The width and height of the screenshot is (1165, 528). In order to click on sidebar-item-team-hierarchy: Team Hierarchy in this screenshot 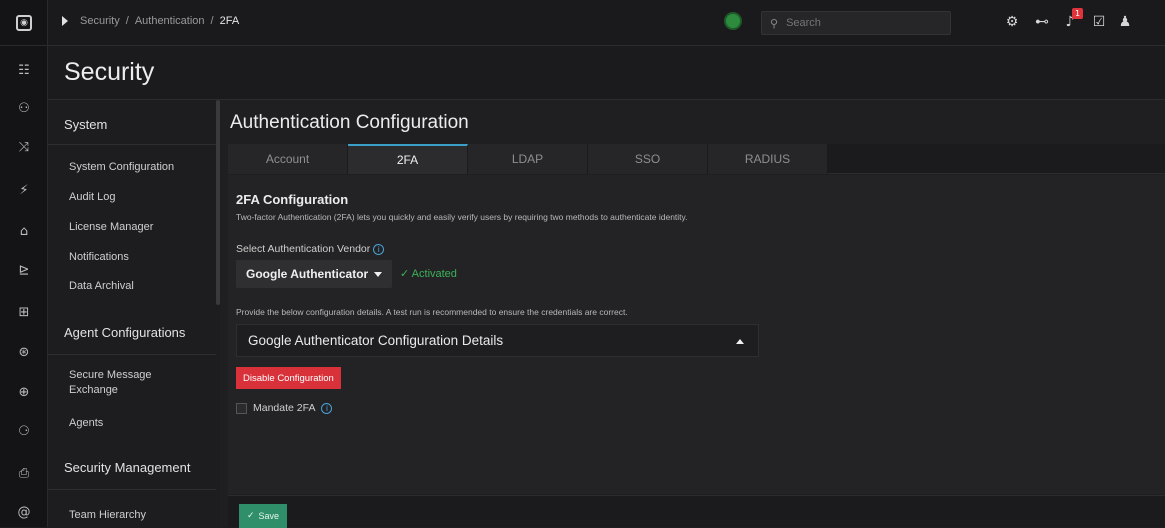, I will do `click(107, 515)`.